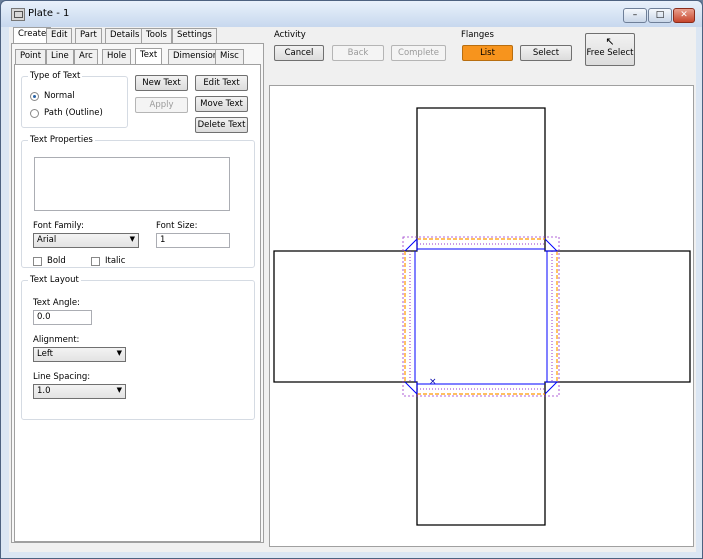  What do you see at coordinates (45, 354) in the screenshot?
I see `alignment-value: Left` at bounding box center [45, 354].